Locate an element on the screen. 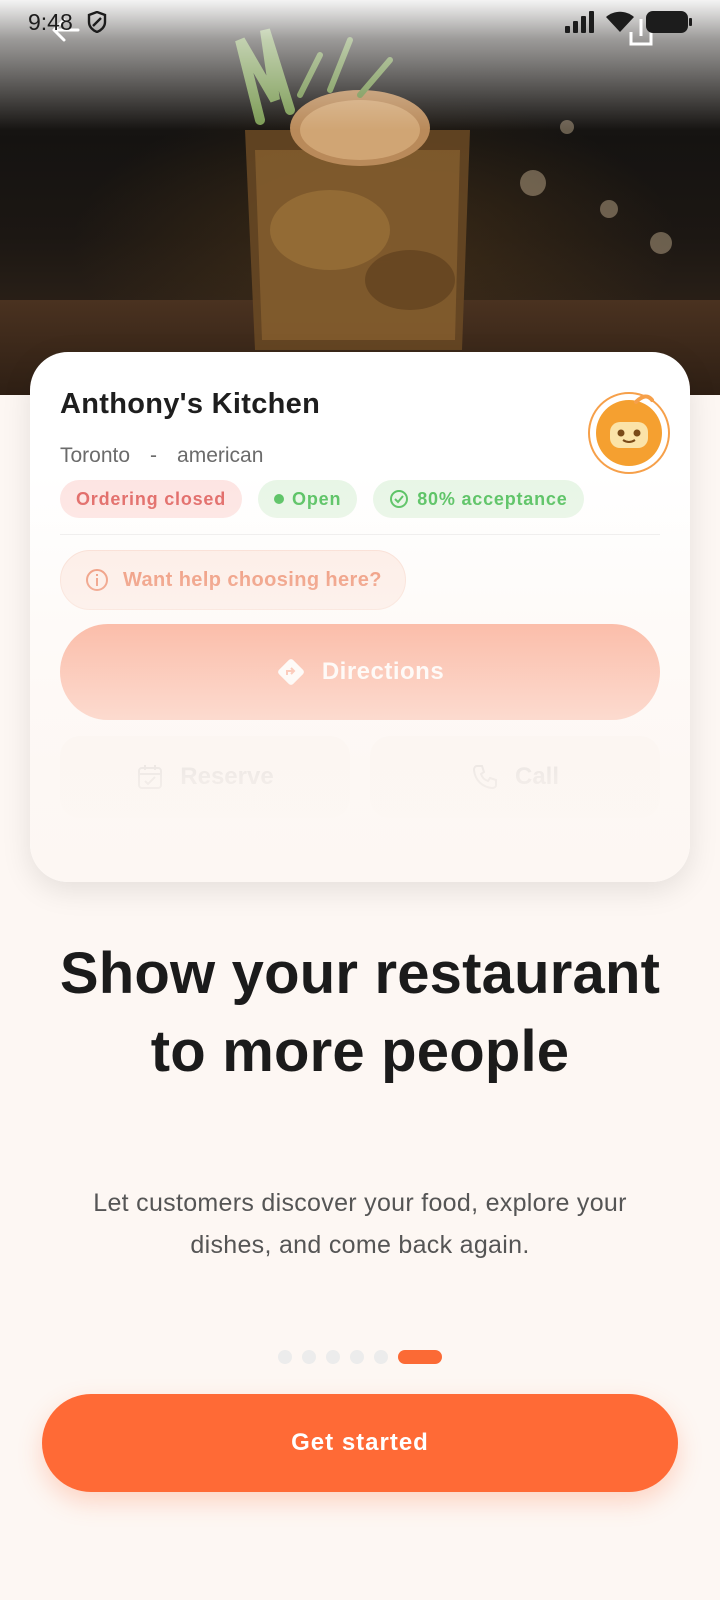 This screenshot has width=720, height=1600. pager-dot-active is located at coordinates (420, 1357).